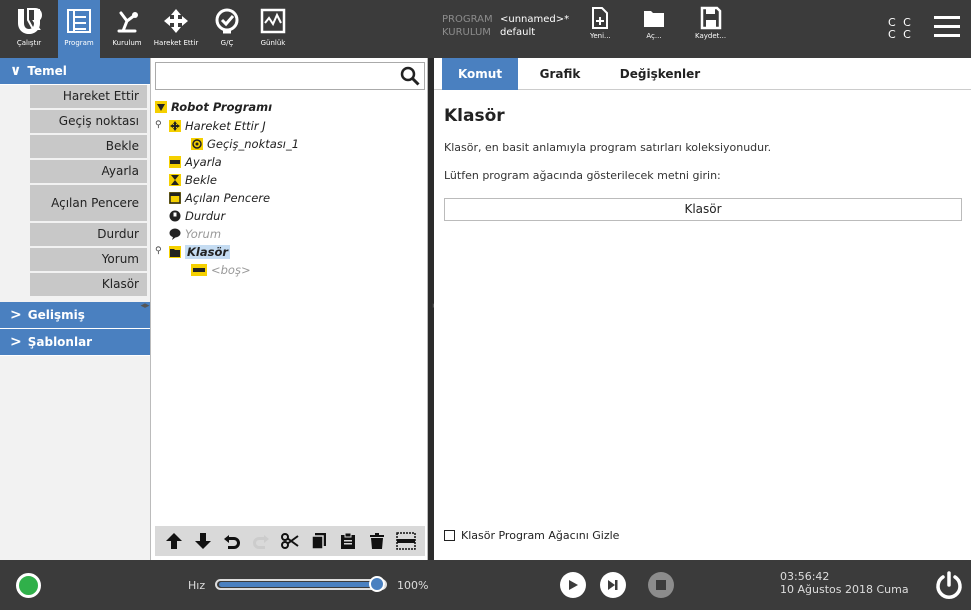 The height and width of the screenshot is (610, 971). Describe the element at coordinates (197, 143) in the screenshot. I see `waypoint-icon` at that location.